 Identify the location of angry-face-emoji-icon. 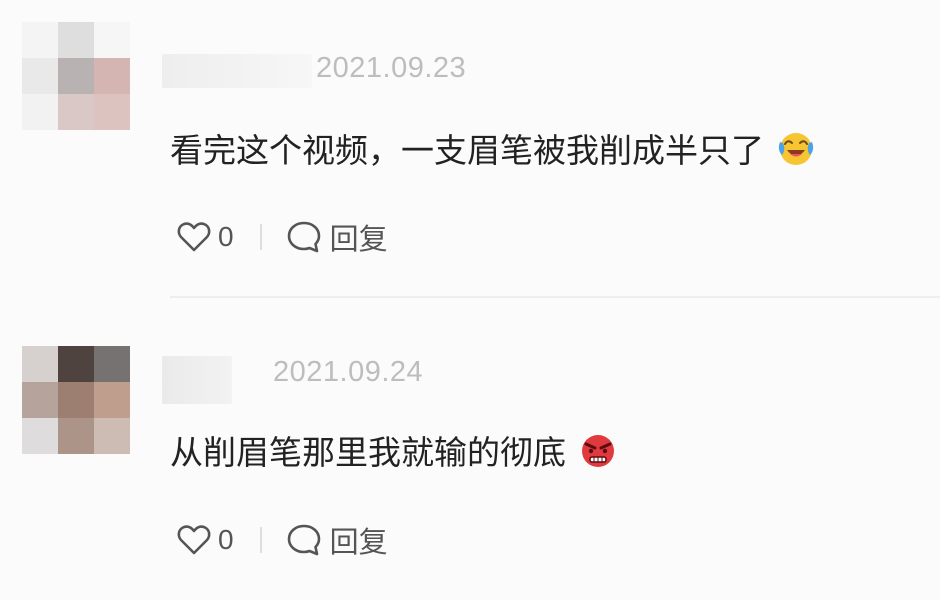
(598, 451).